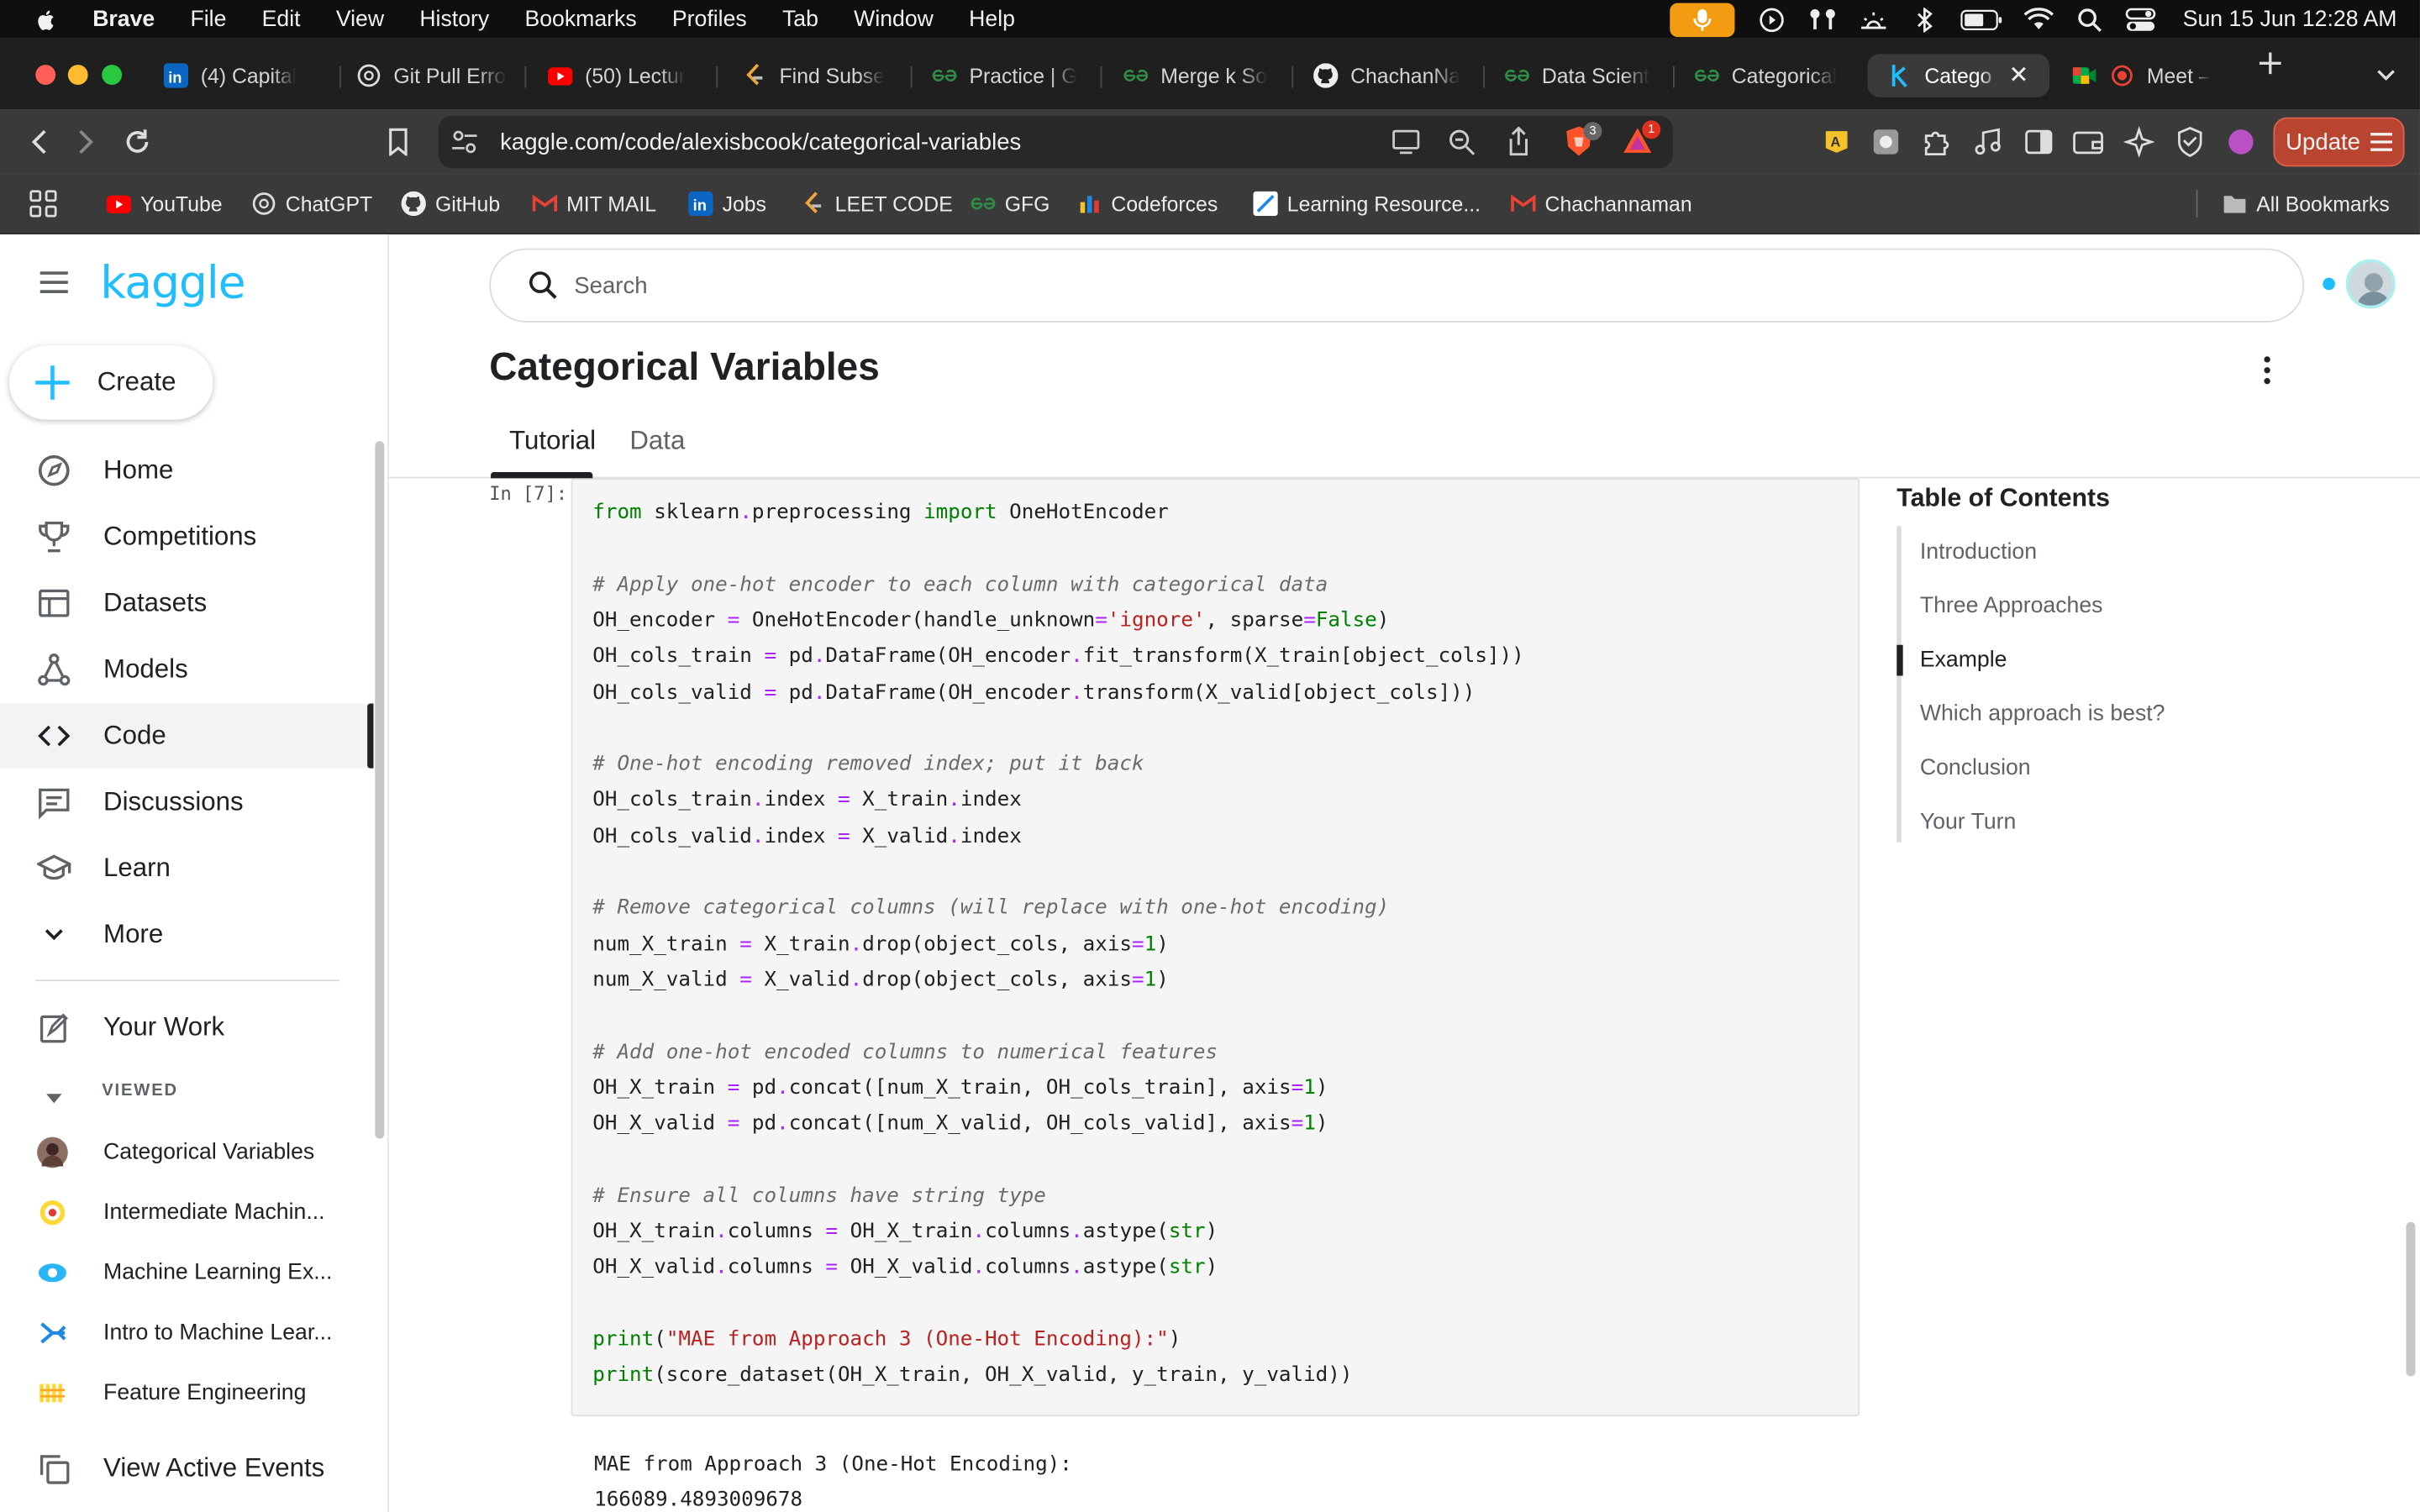 The image size is (2420, 1512). I want to click on bookmark-gfg: GFG, so click(1011, 204).